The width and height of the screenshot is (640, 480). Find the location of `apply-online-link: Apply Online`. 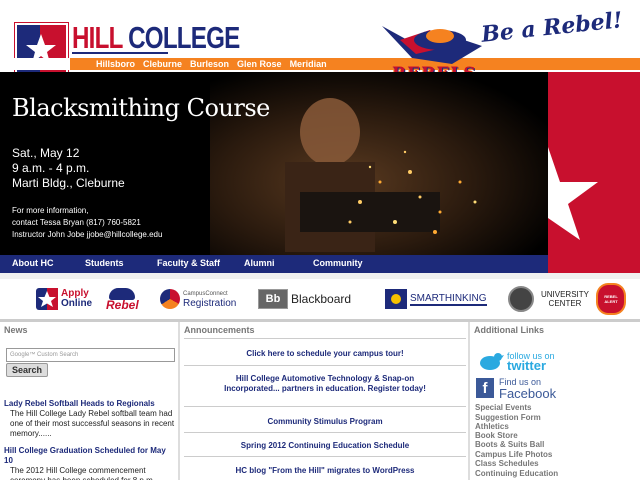

apply-online-link: Apply Online is located at coordinates (64, 299).